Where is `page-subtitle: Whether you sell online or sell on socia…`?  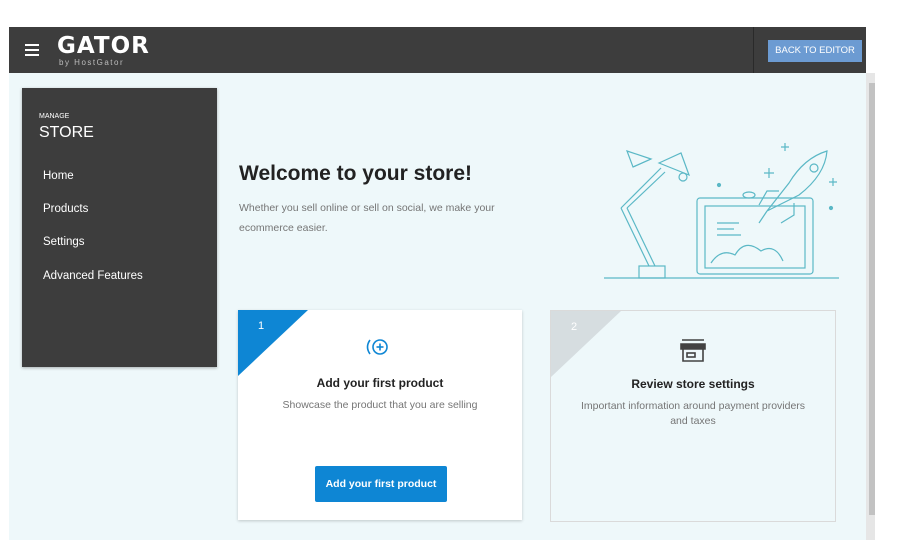
page-subtitle: Whether you sell online or sell on socia… is located at coordinates (367, 218).